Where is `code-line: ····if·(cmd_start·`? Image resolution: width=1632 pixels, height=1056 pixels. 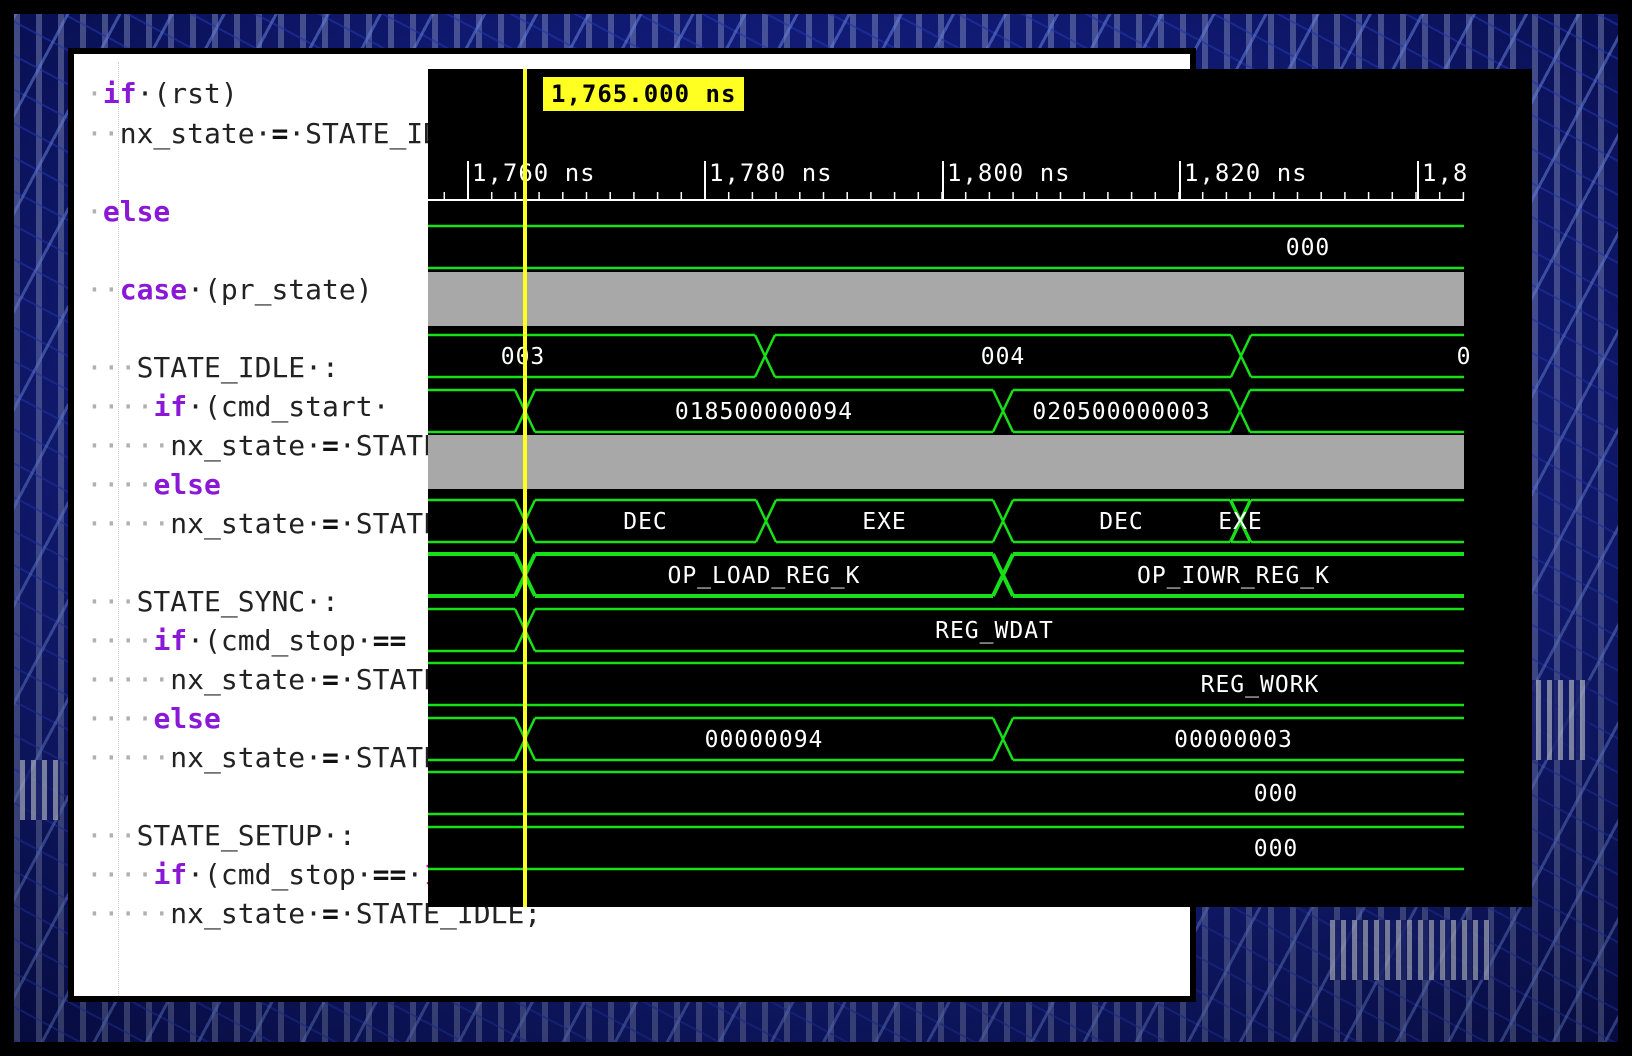
code-line: ····if·(cmd_start· is located at coordinates (237, 407).